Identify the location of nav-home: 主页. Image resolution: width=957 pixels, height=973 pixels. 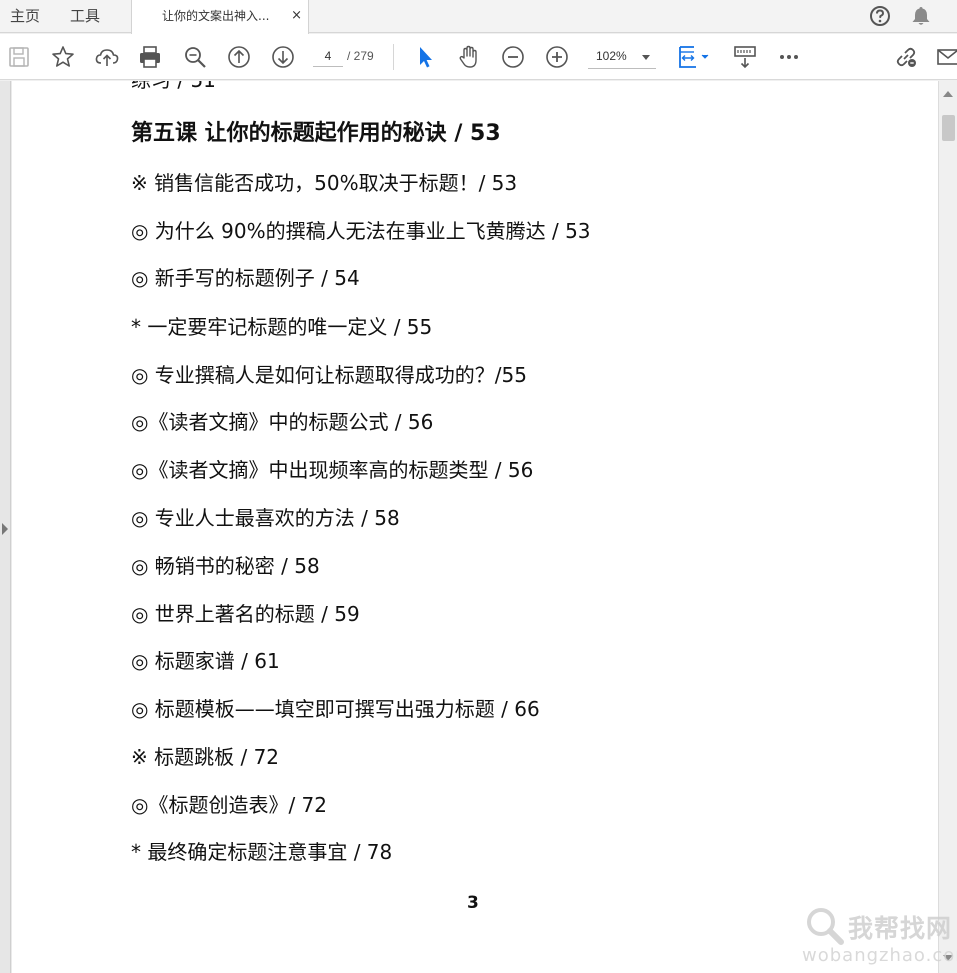
(25, 16).